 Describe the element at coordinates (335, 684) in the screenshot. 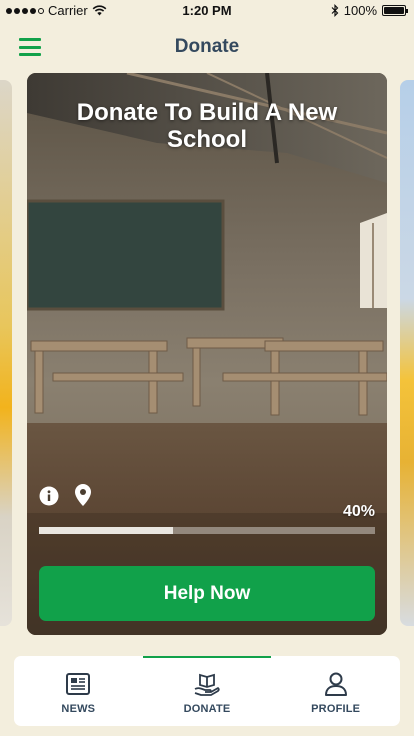

I see `user-icon` at that location.